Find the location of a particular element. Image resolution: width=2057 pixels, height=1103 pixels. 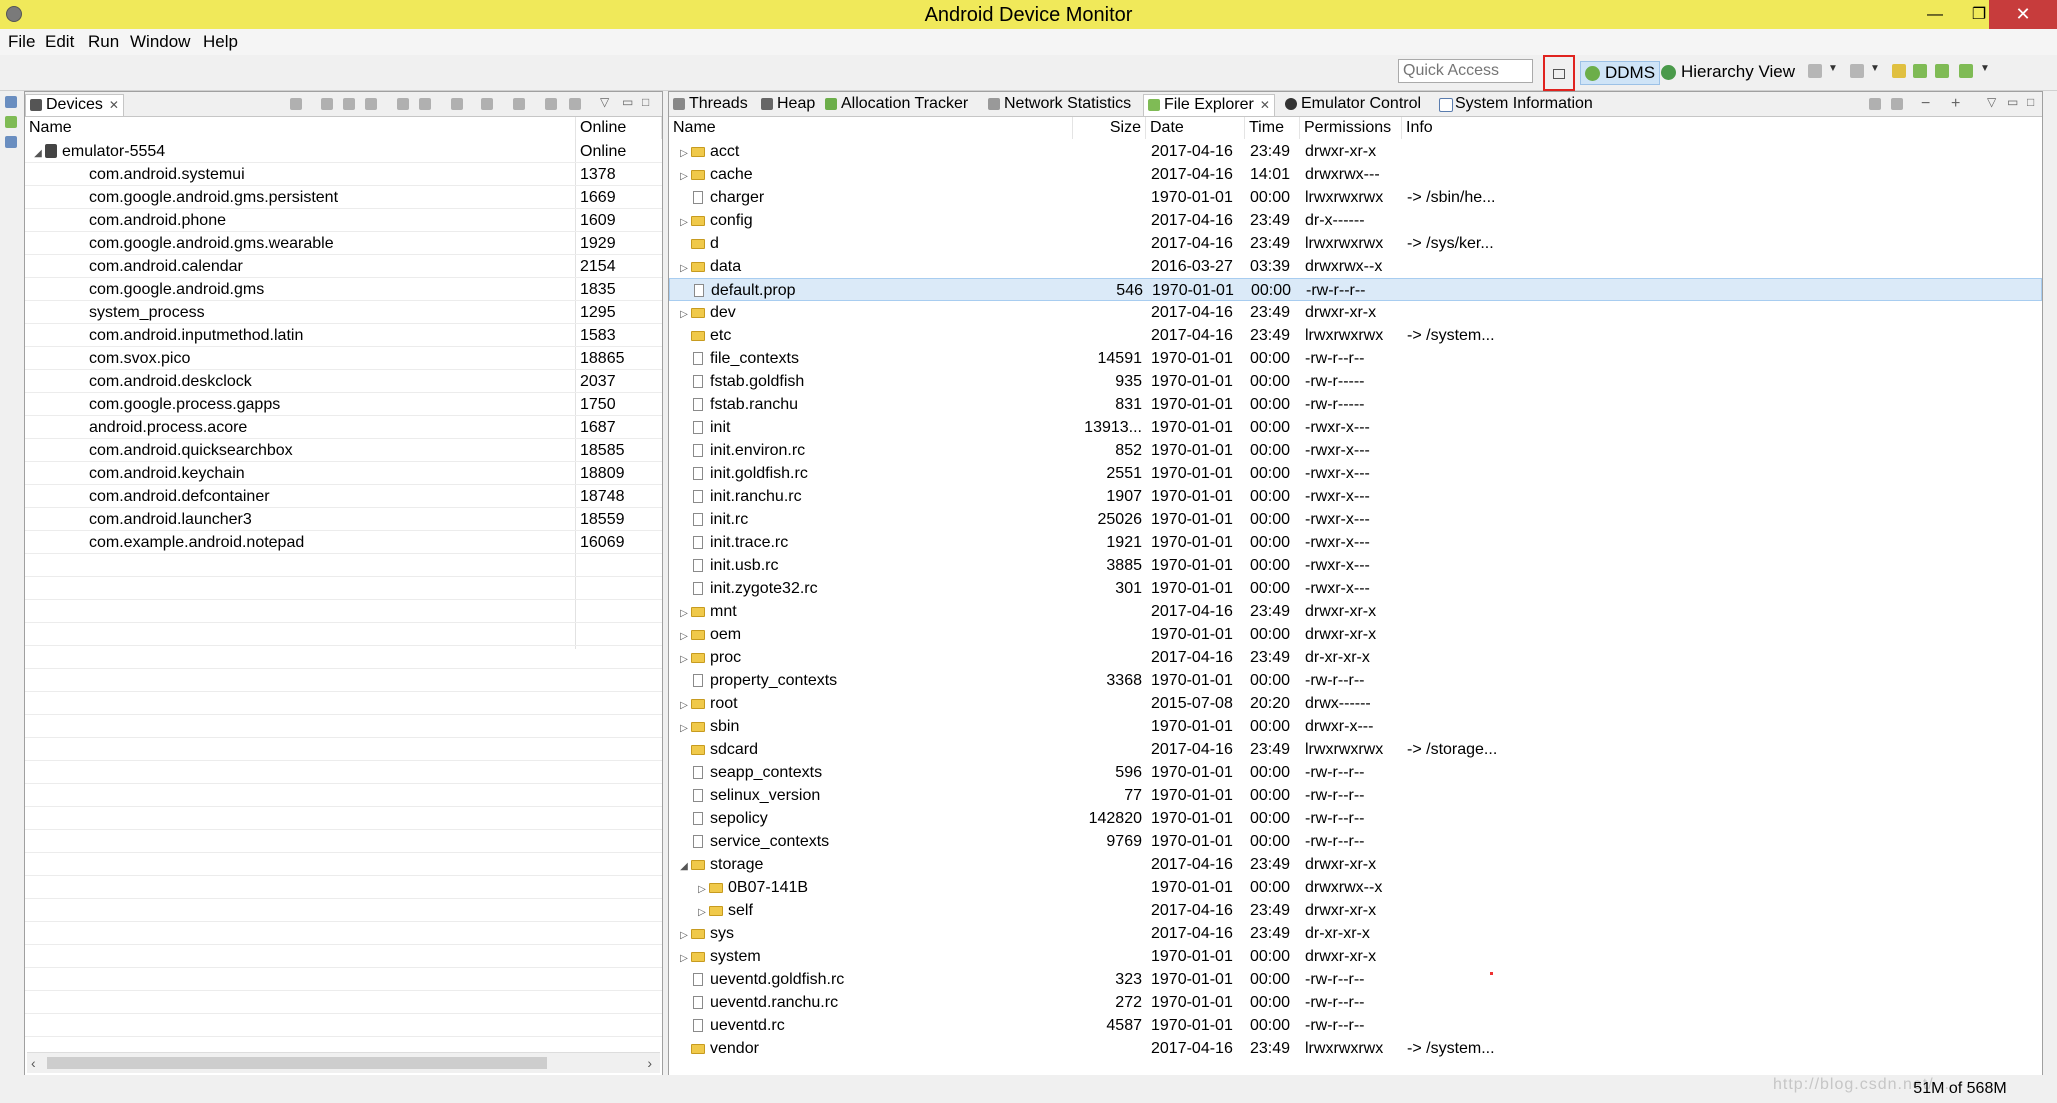

menu-run: Run is located at coordinates (103, 42).